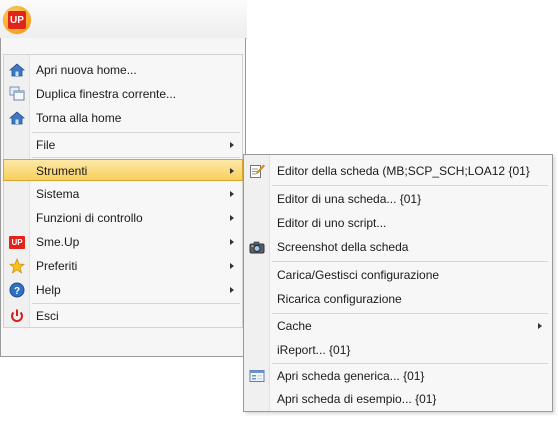  I want to click on camera-icon, so click(257, 247).